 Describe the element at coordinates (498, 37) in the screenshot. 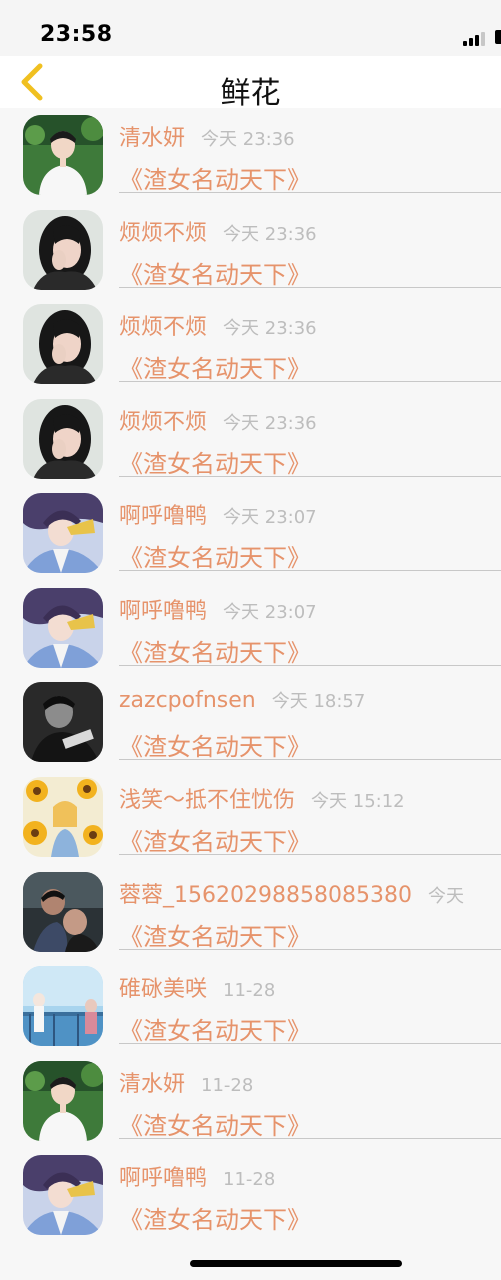

I see `battery-icon` at that location.